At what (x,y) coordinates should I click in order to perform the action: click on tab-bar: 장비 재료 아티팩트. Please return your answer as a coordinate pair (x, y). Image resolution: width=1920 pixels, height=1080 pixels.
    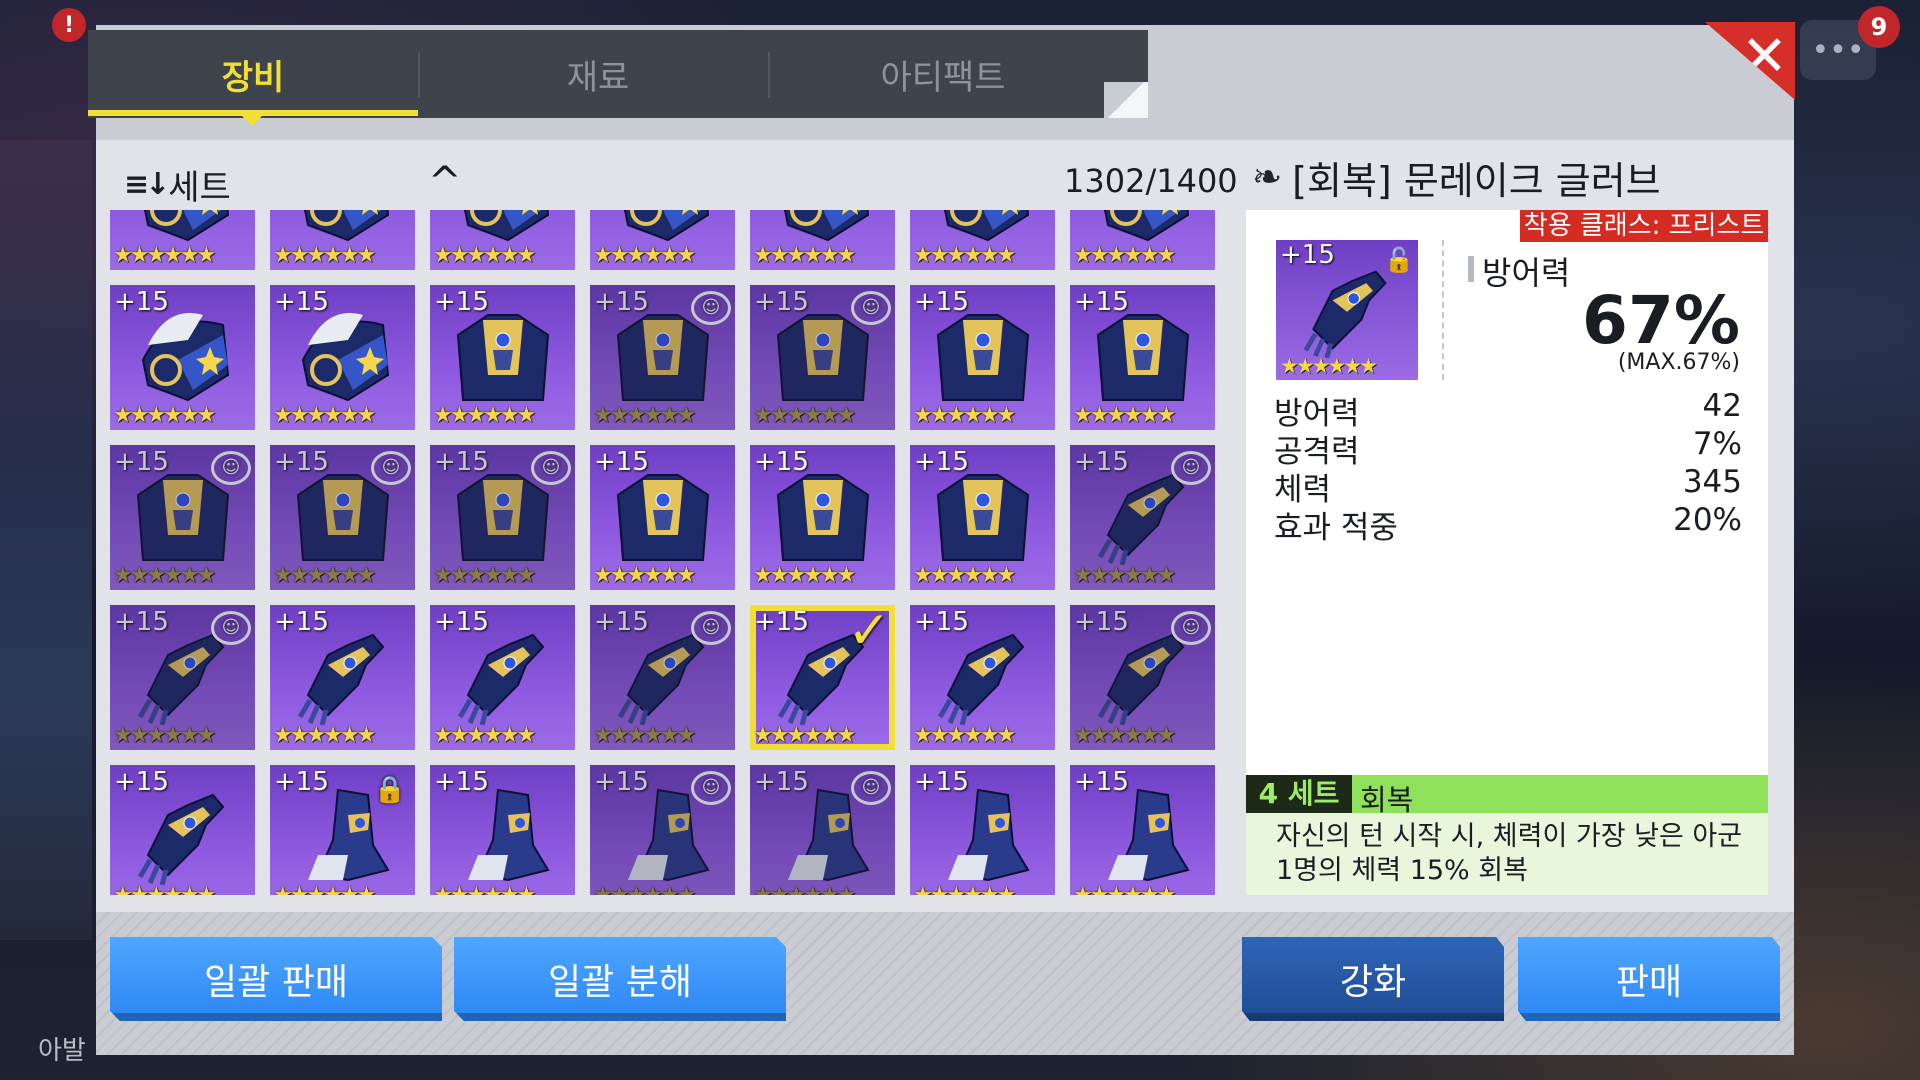
    Looking at the image, I should click on (618, 74).